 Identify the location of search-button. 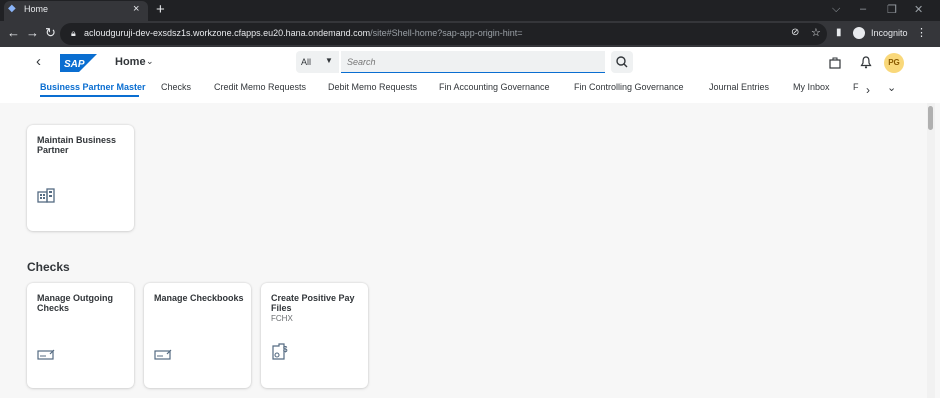
(622, 62).